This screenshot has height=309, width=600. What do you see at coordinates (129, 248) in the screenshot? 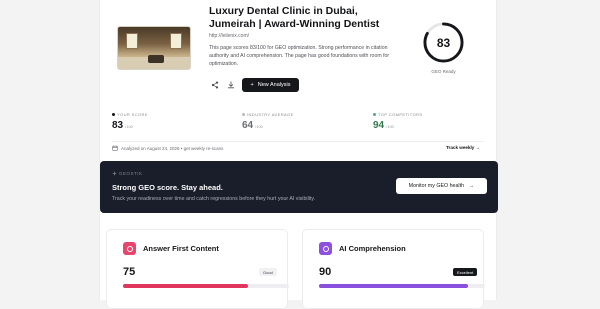
I see `target-icon` at bounding box center [129, 248].